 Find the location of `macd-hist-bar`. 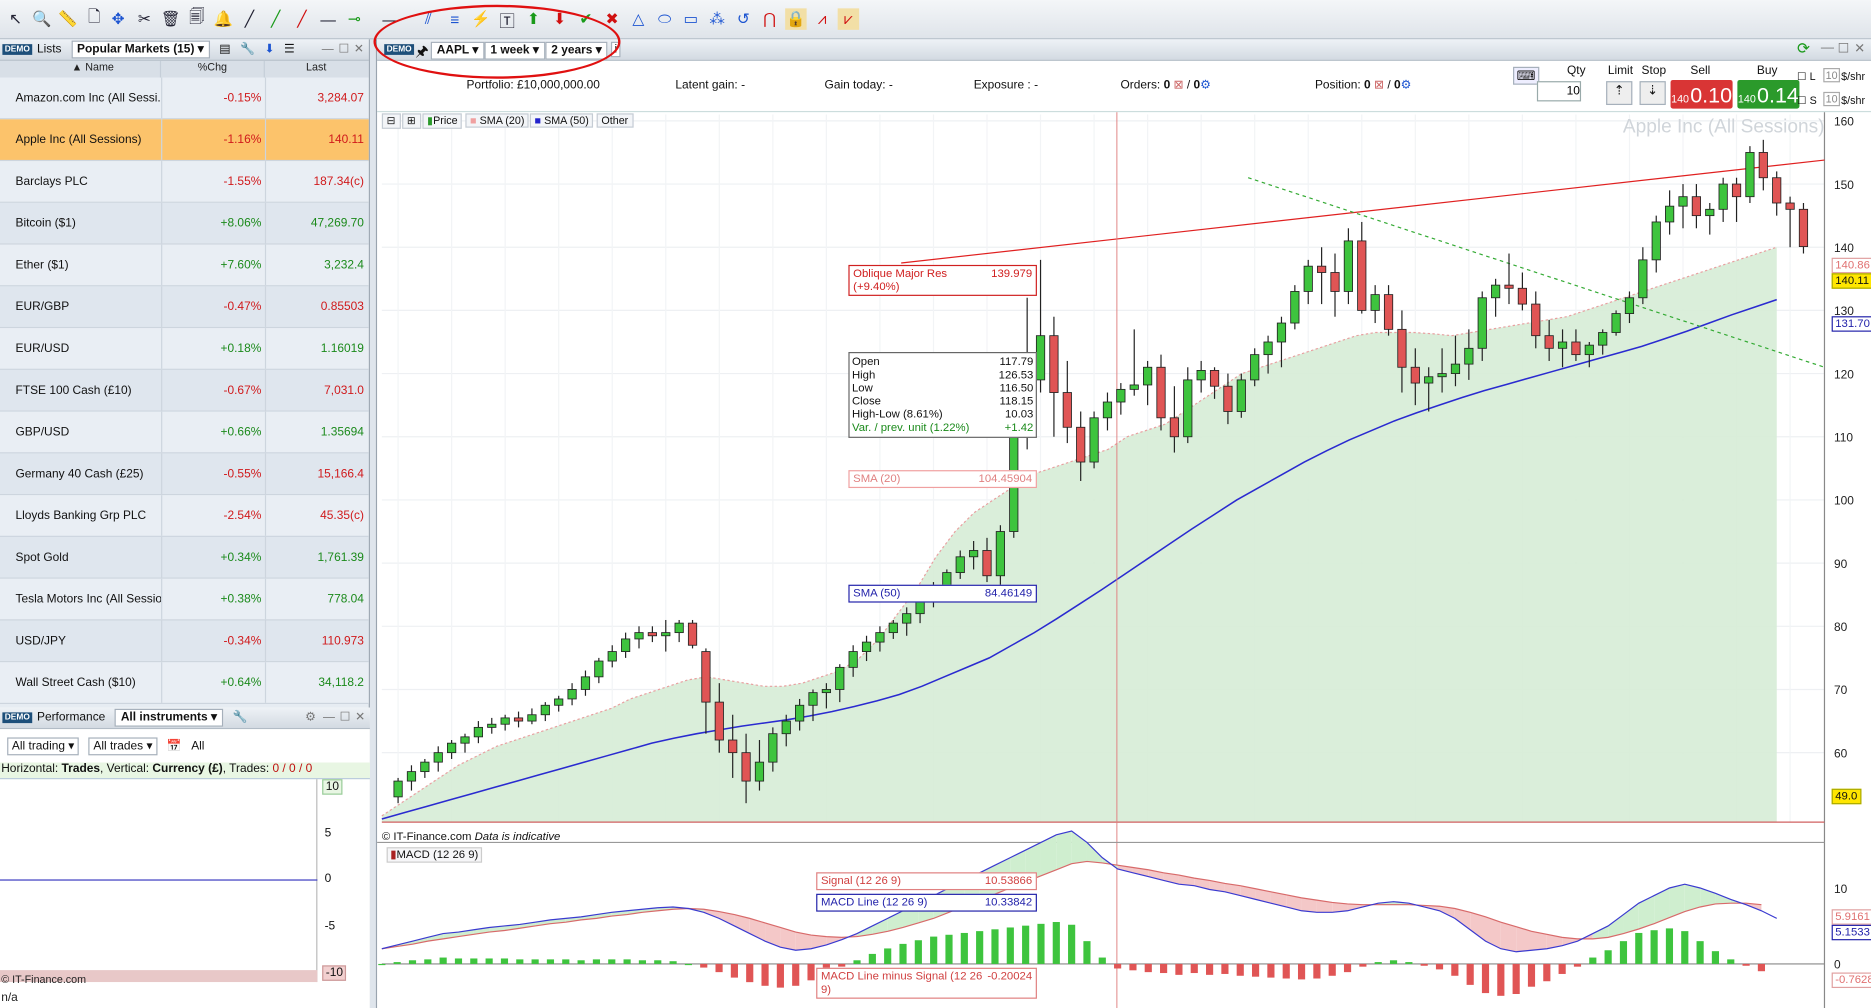

macd-hist-bar is located at coordinates (1148, 968).